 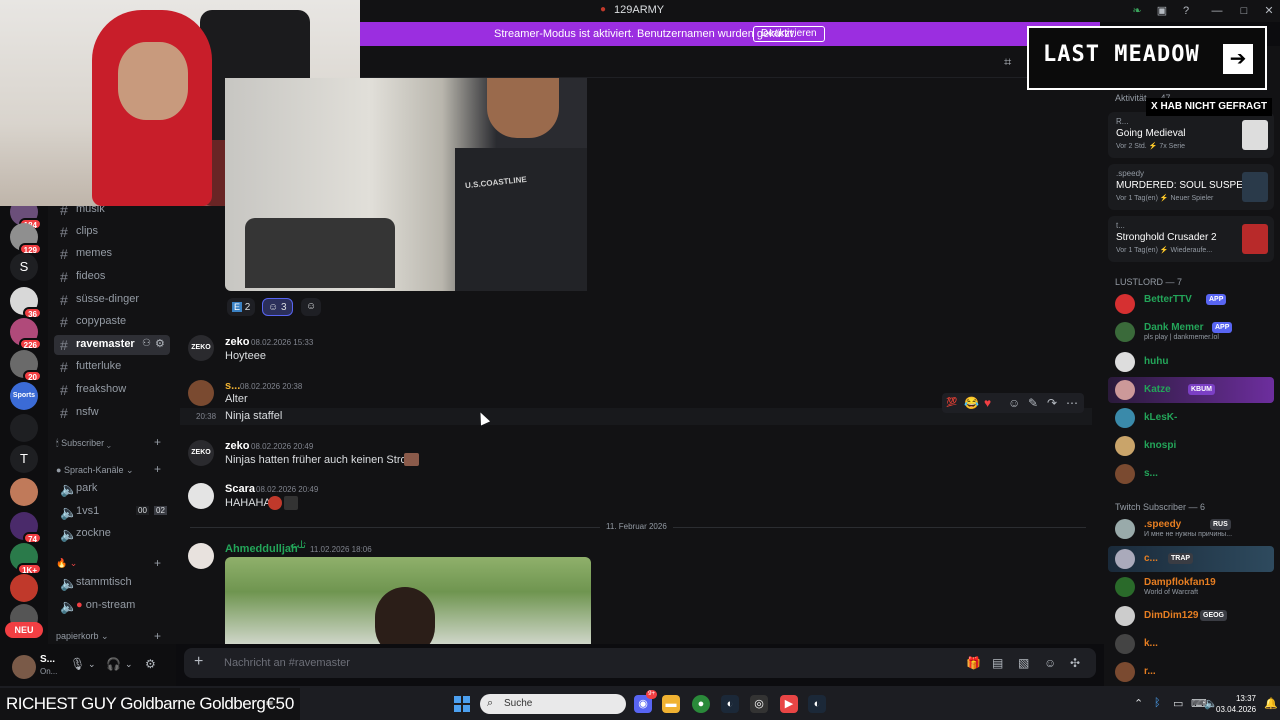 I want to click on voice-channel-stammtisch: 🔈 stammtisch, so click(x=112, y=583).